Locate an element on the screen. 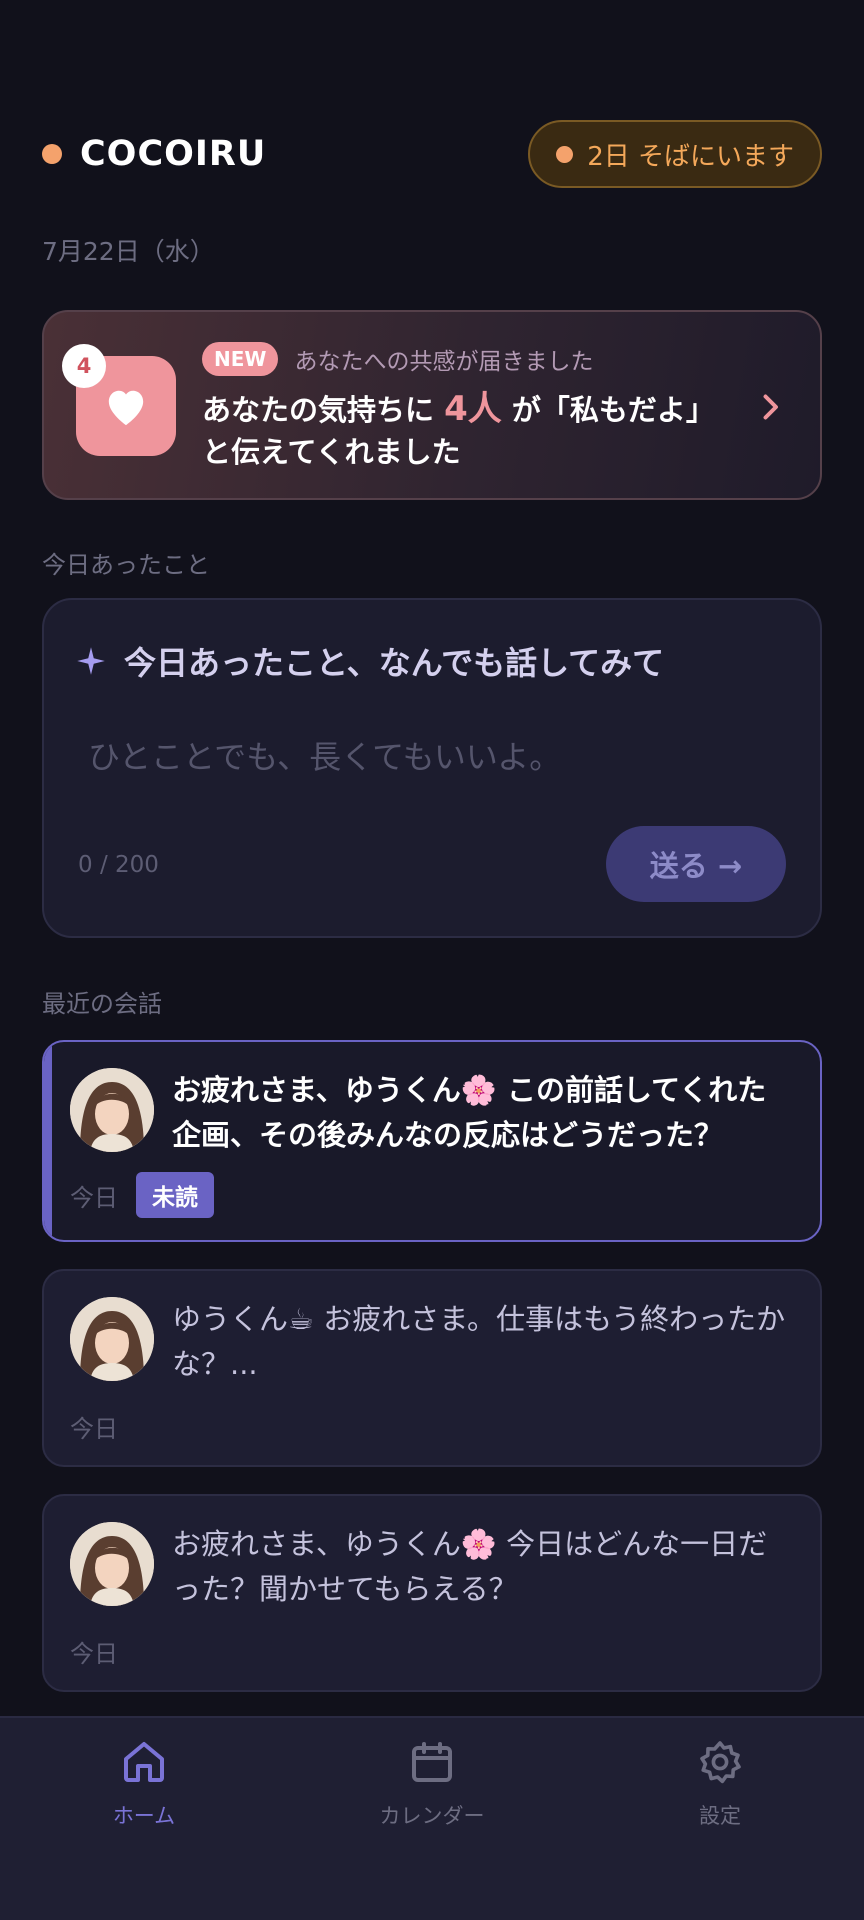  nav-calendar-label: カレンダー is located at coordinates (432, 1816).